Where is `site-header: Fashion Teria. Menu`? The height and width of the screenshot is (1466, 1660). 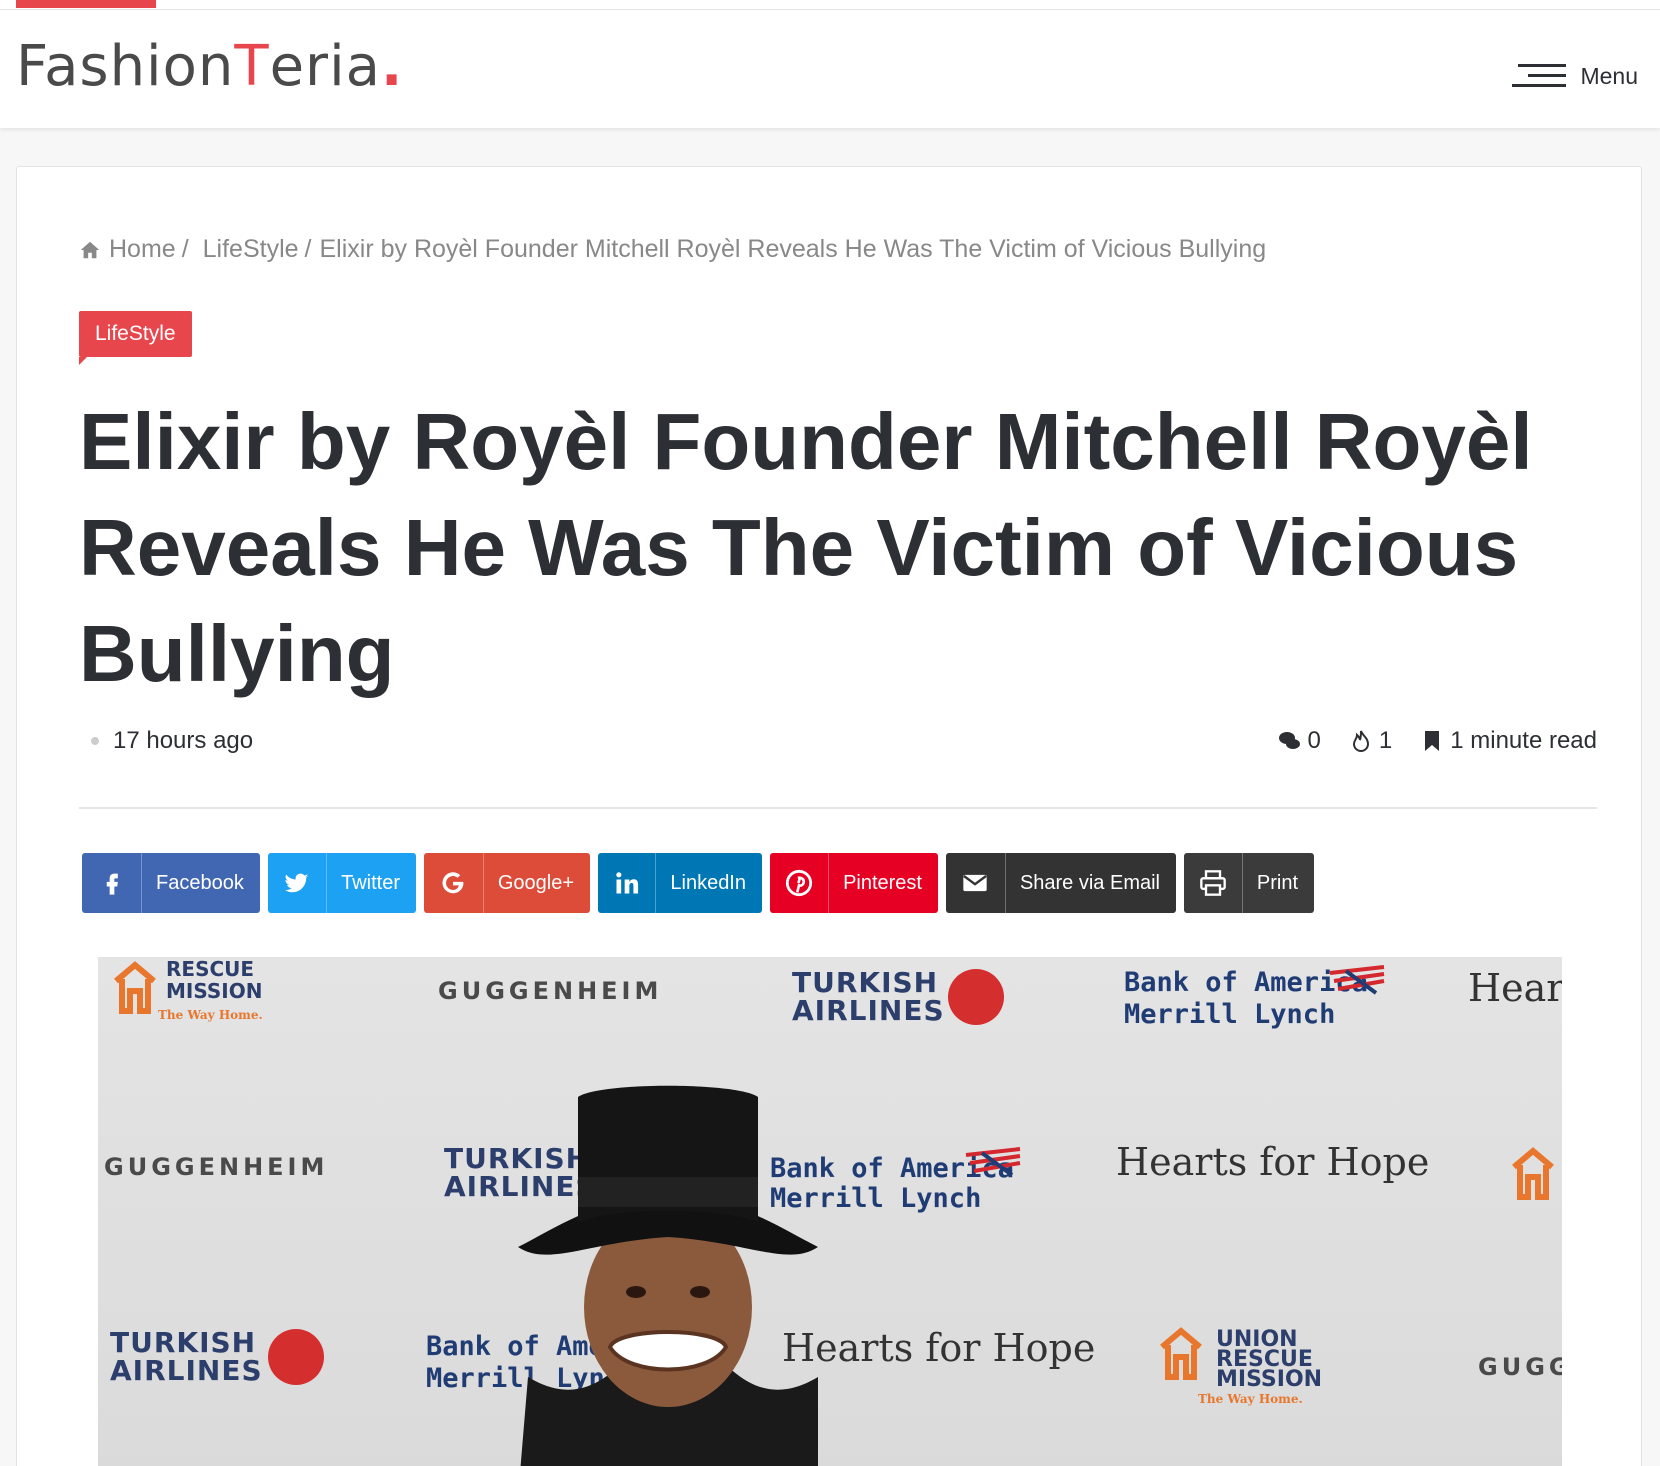 site-header: Fashion Teria. Menu is located at coordinates (830, 69).